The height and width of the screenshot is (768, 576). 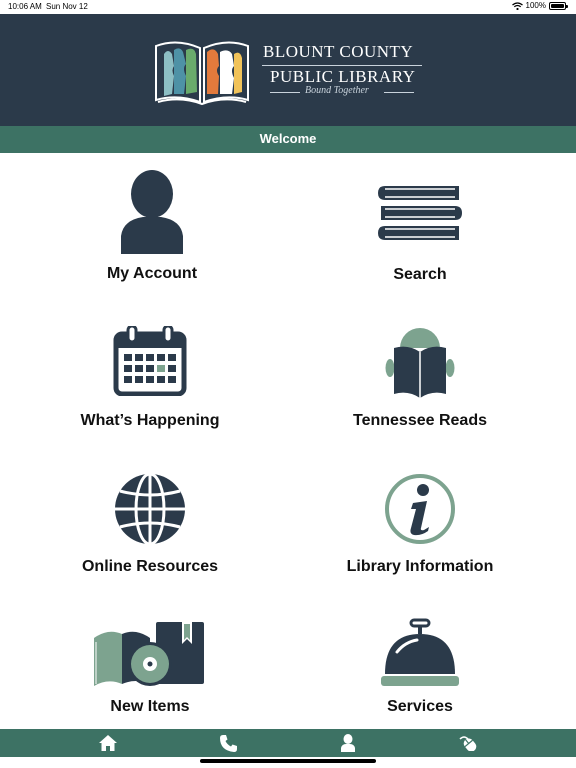 What do you see at coordinates (150, 706) in the screenshot?
I see `tile-label: New Items` at bounding box center [150, 706].